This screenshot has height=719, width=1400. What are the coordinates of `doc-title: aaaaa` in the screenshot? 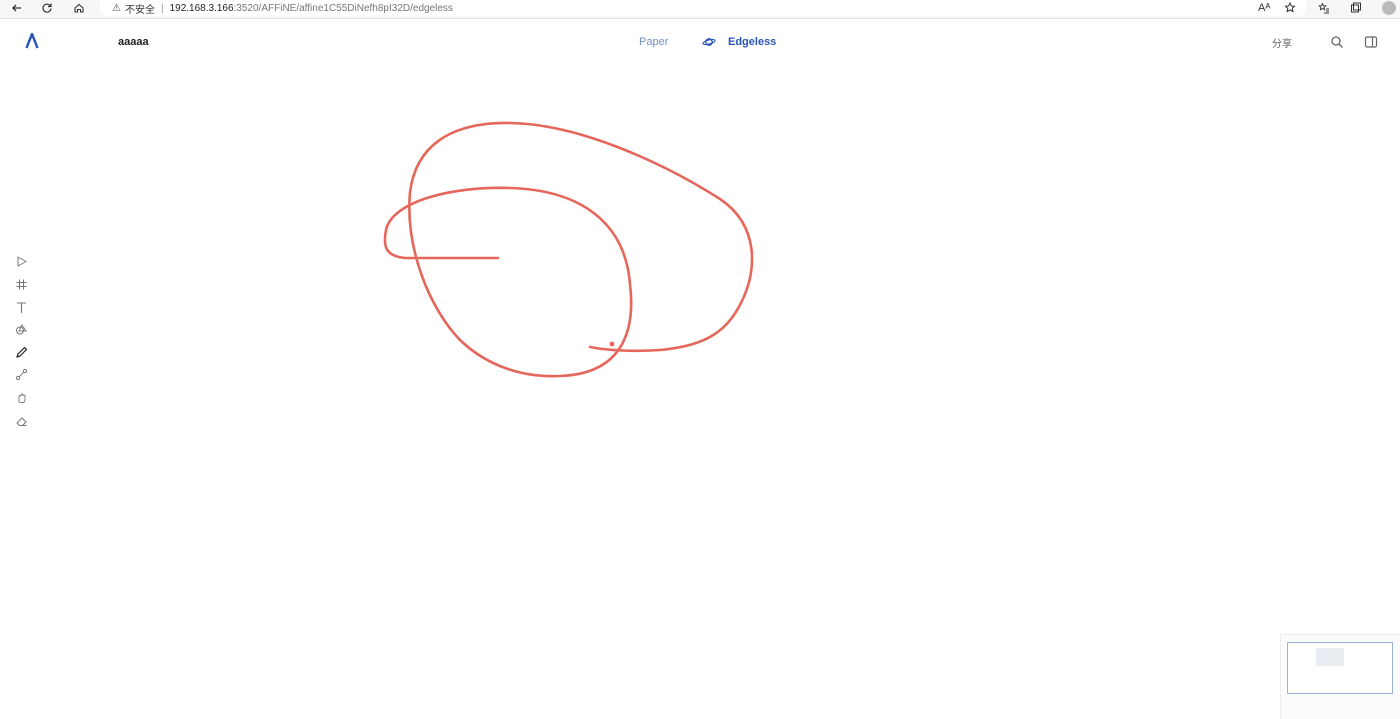 It's located at (133, 42).